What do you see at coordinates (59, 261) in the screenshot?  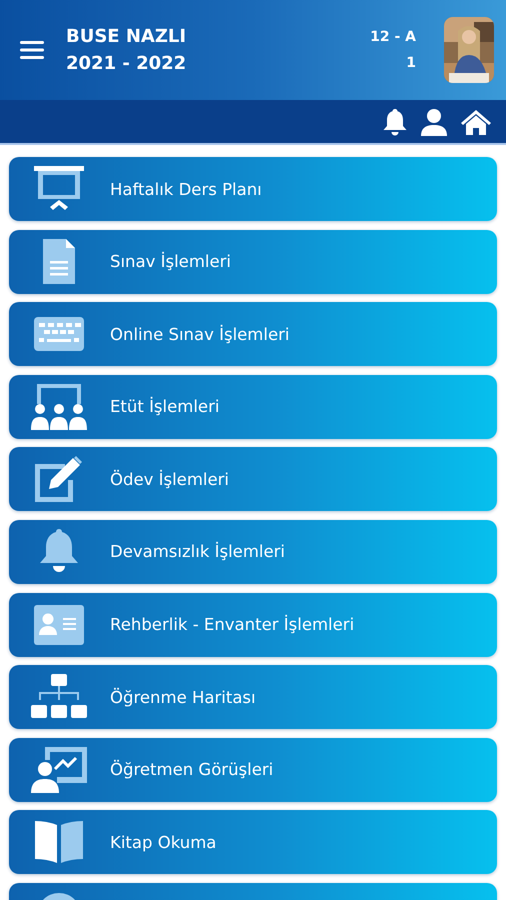 I see `document-icon` at bounding box center [59, 261].